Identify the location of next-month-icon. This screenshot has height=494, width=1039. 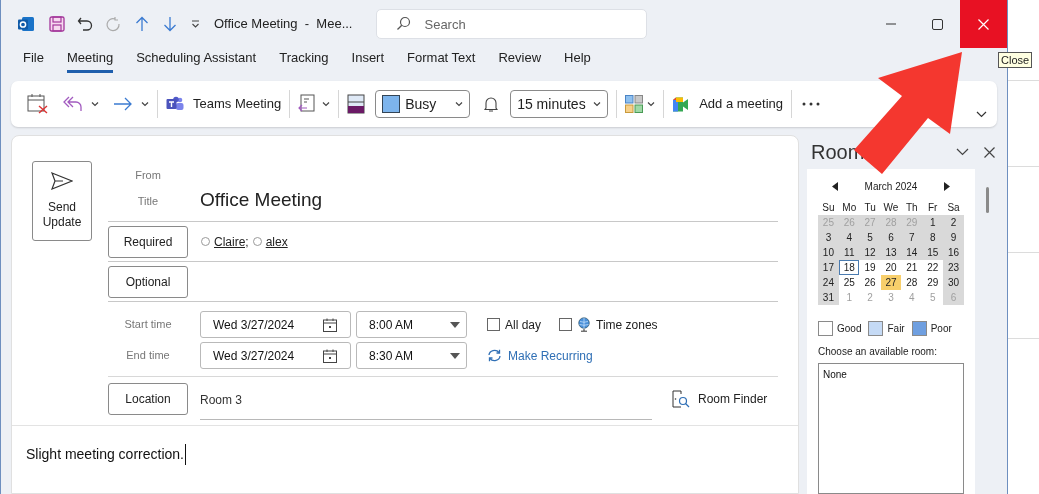
(947, 186).